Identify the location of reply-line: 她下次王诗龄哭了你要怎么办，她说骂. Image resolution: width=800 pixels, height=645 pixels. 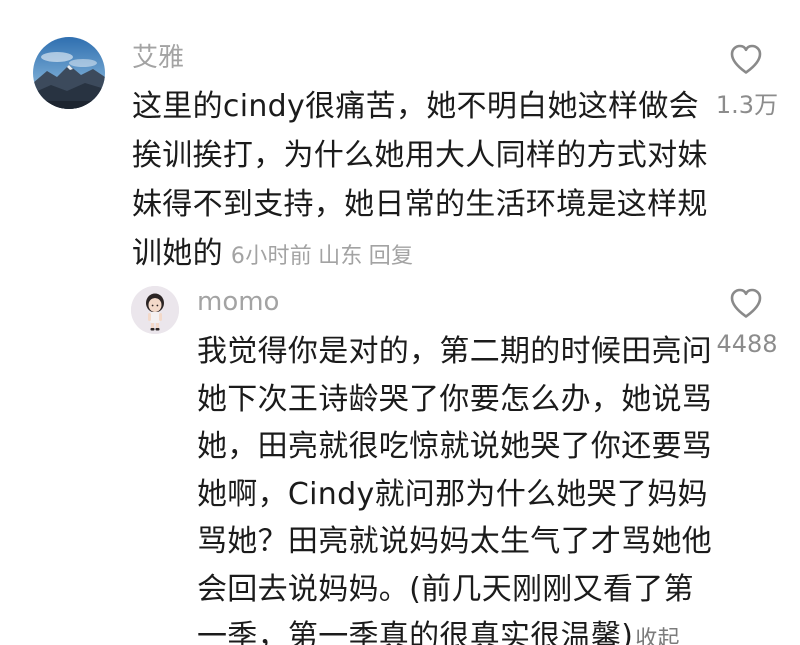
(455, 399).